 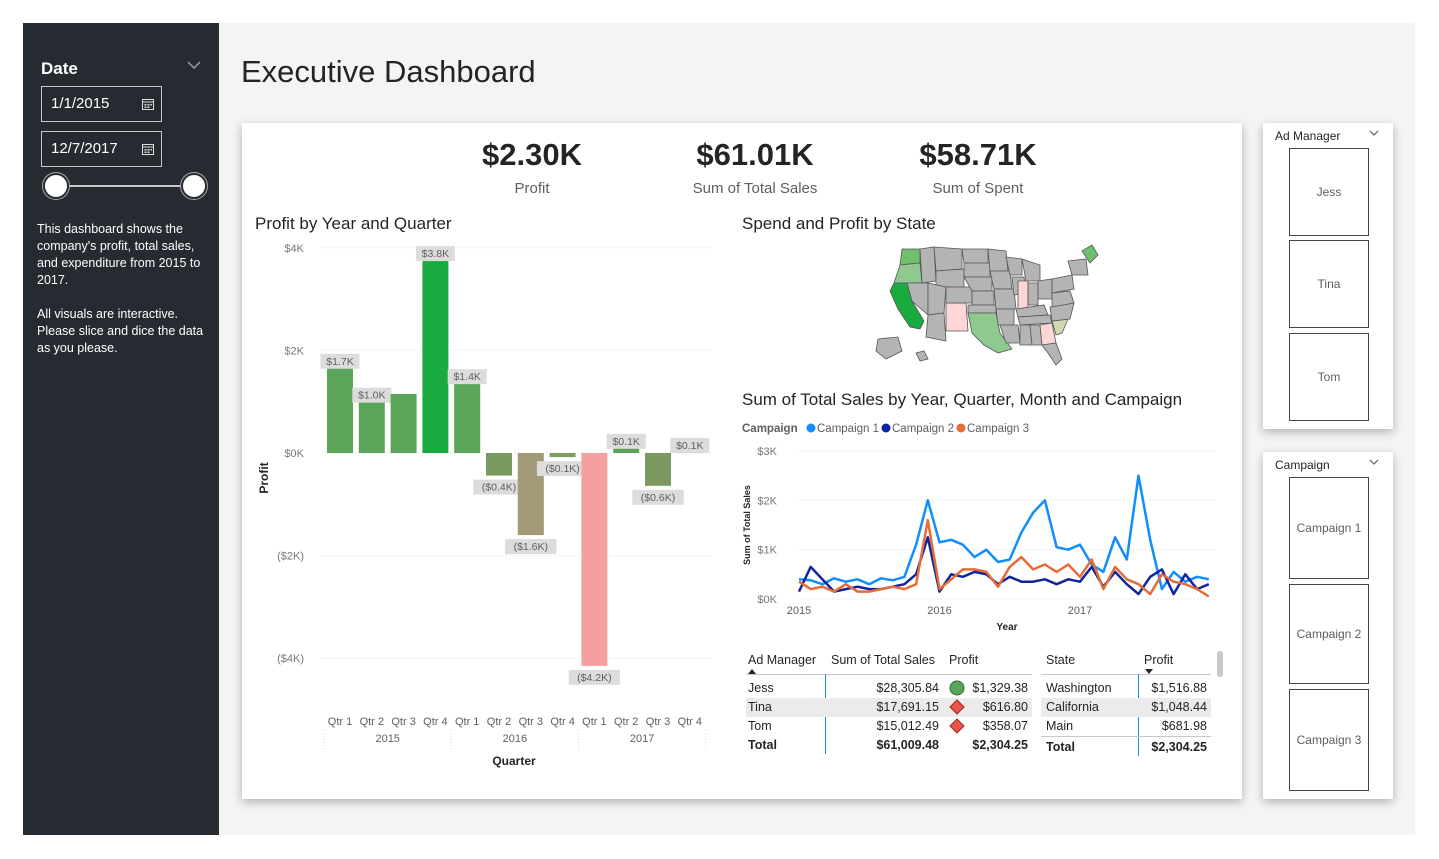 What do you see at coordinates (339, 362) in the screenshot?
I see `data-label: $1.7K` at bounding box center [339, 362].